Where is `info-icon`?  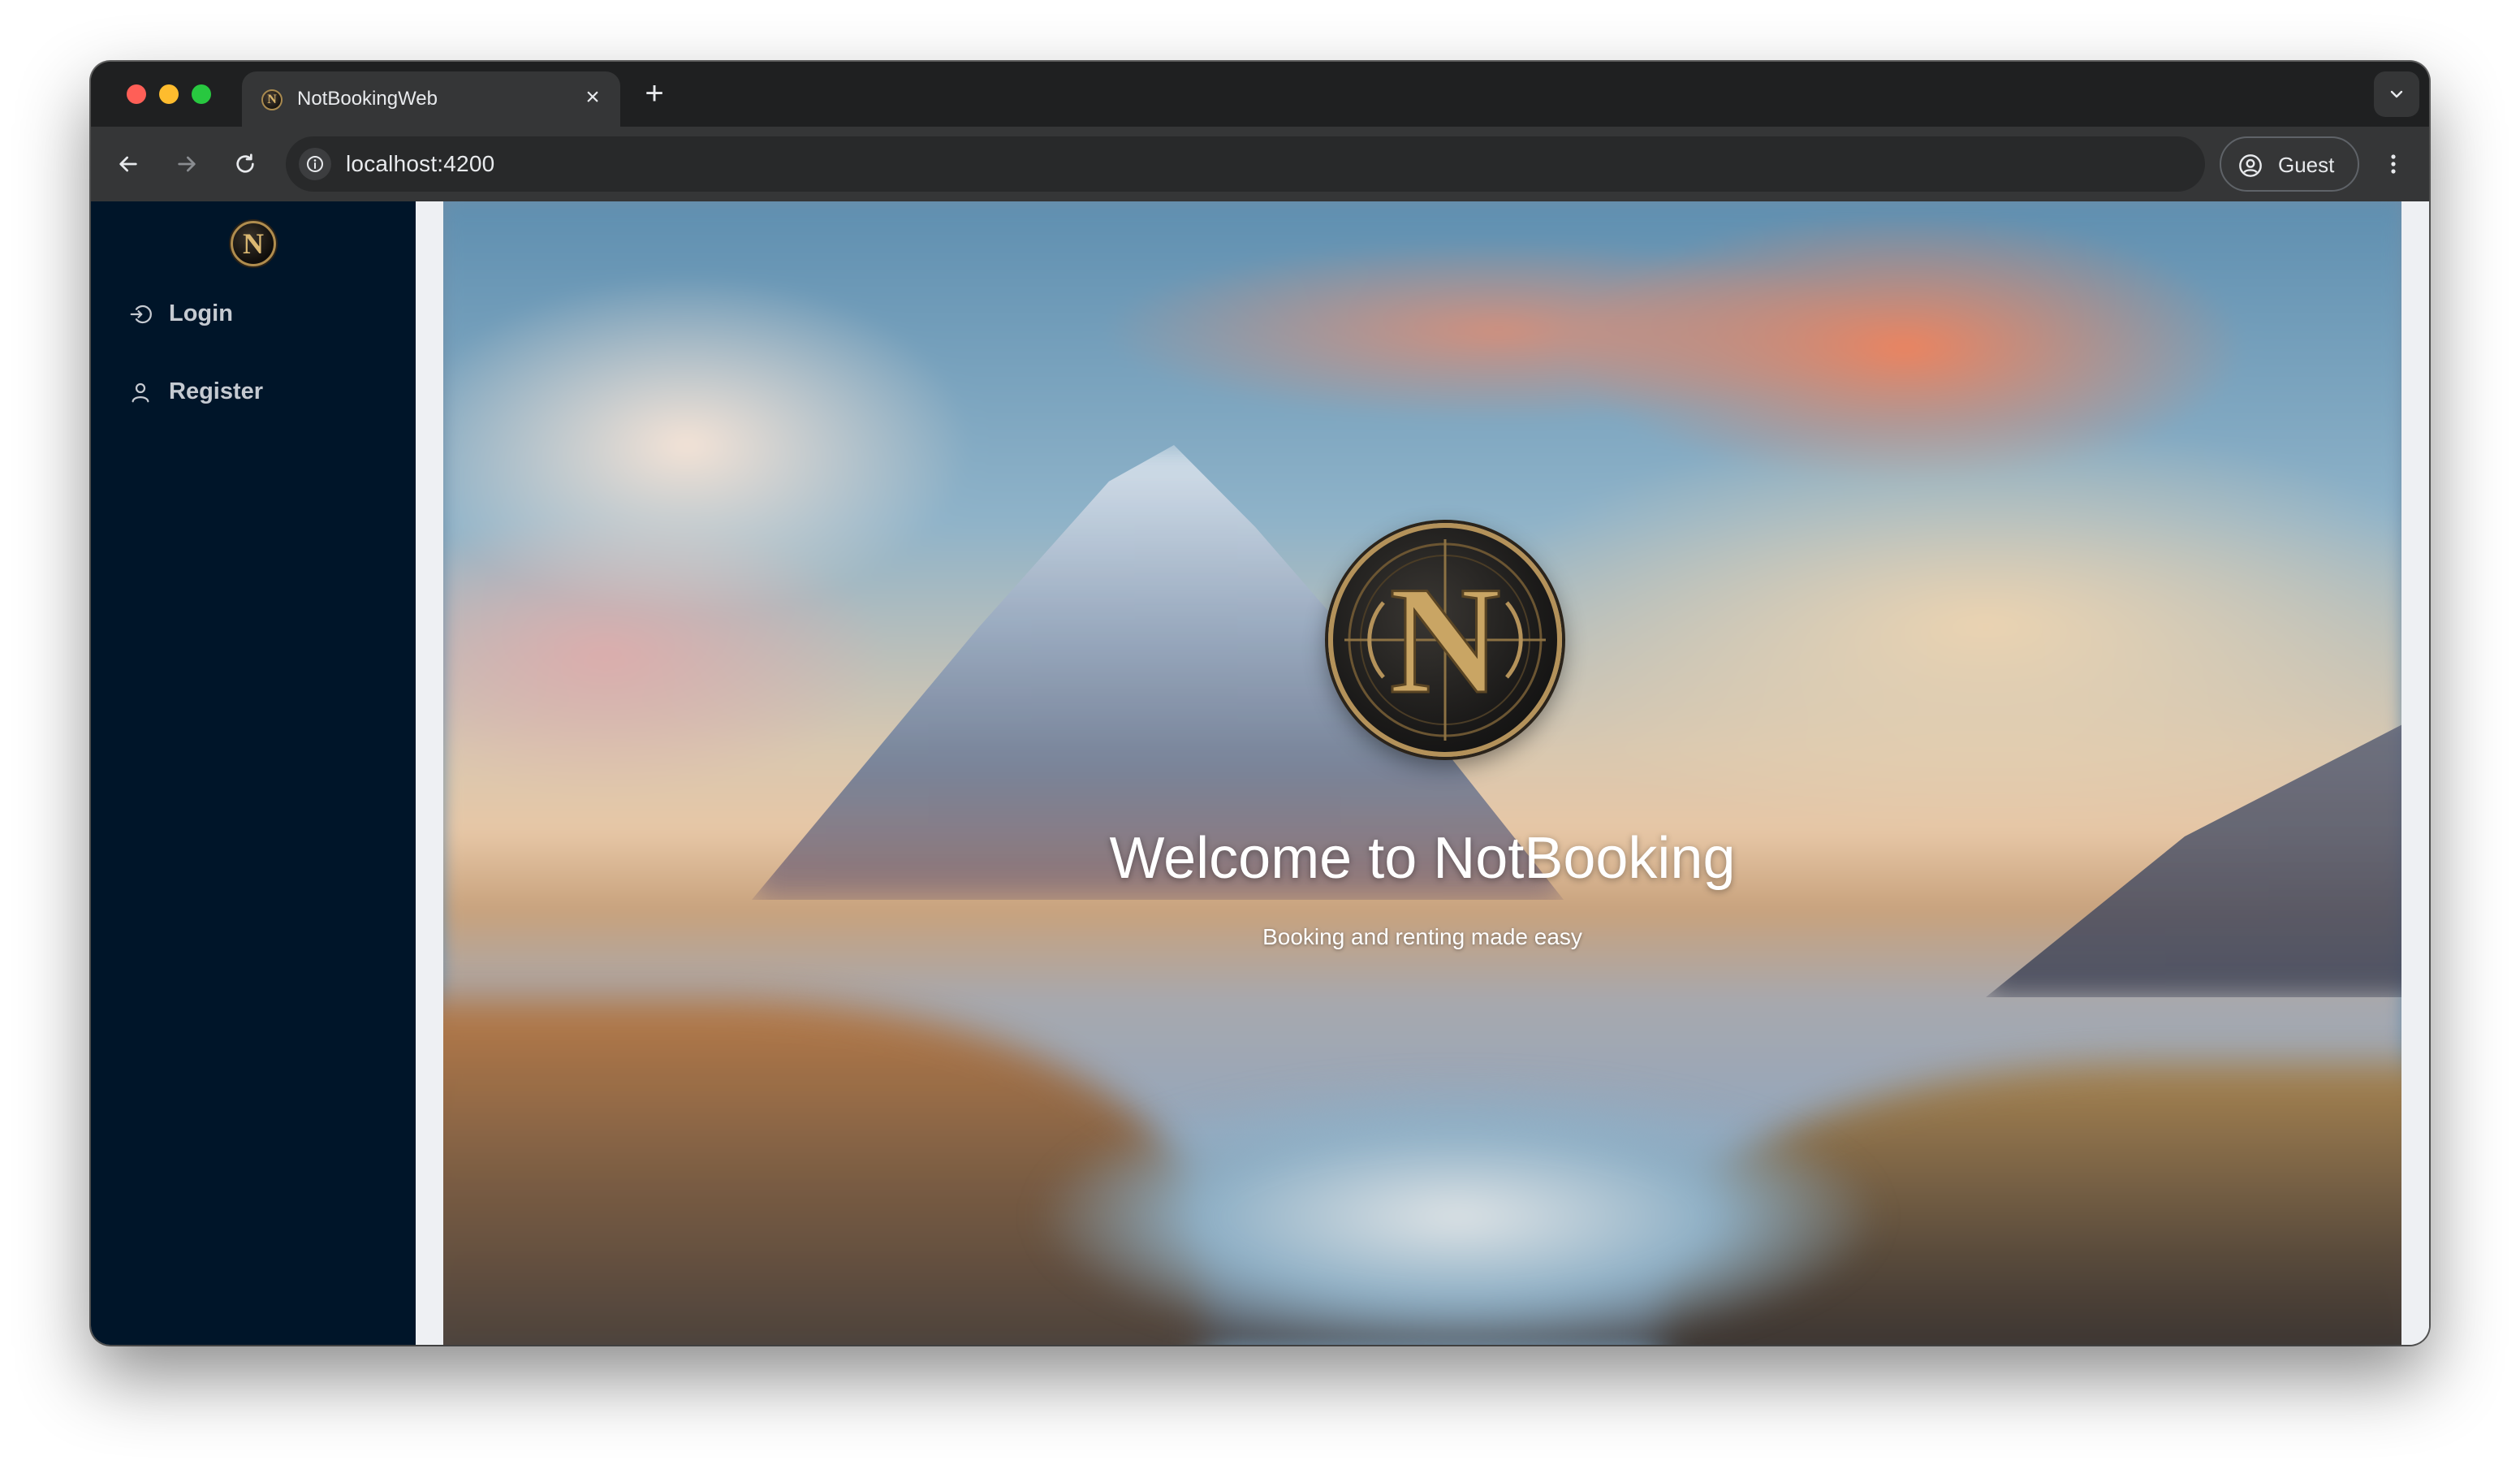 info-icon is located at coordinates (315, 164).